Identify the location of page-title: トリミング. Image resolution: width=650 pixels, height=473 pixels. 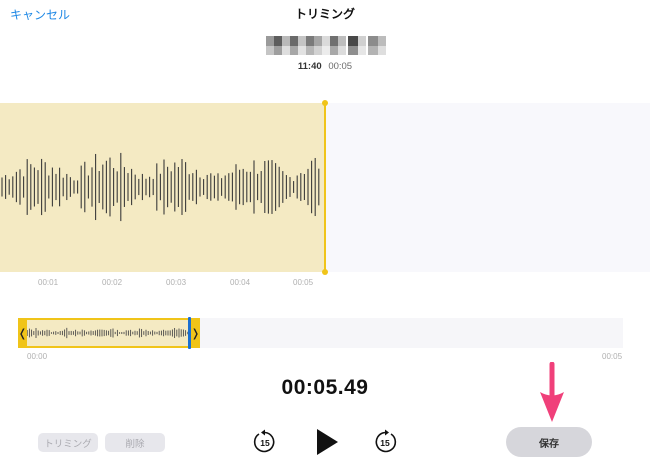
(324, 14).